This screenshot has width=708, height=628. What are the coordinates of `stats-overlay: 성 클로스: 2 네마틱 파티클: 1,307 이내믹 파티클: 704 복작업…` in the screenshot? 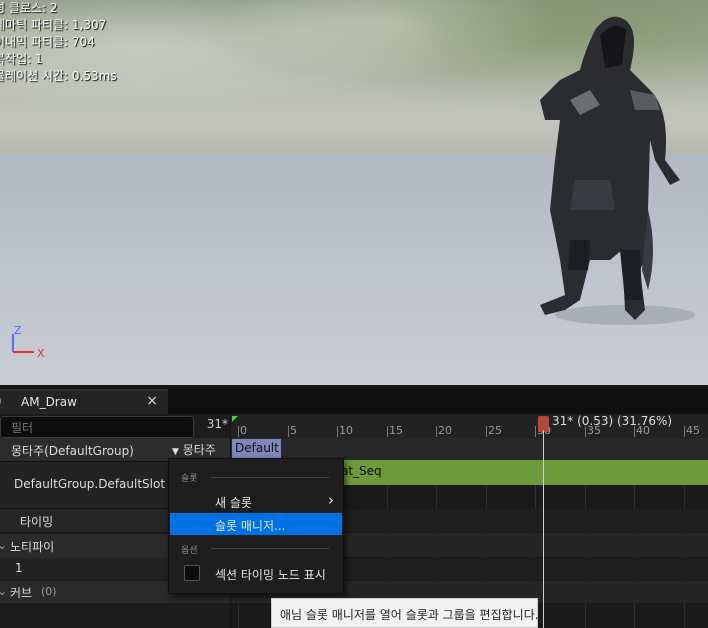 It's located at (58, 42).